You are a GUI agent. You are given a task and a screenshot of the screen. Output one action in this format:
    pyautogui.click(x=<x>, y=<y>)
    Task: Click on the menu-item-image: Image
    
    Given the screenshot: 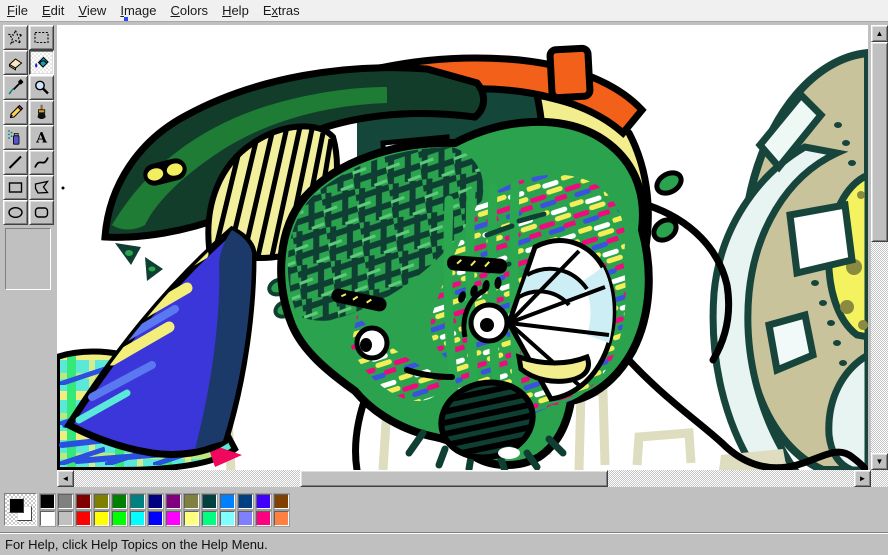 What is the action you would take?
    pyautogui.click(x=138, y=10)
    